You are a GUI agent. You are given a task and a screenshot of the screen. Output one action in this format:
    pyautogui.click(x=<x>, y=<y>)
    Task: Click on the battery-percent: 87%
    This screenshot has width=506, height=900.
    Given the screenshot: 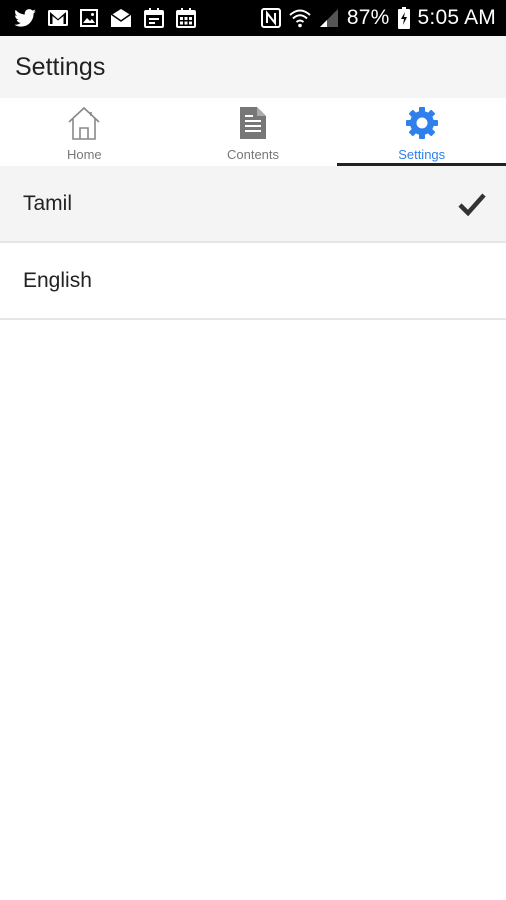 What is the action you would take?
    pyautogui.click(x=368, y=17)
    